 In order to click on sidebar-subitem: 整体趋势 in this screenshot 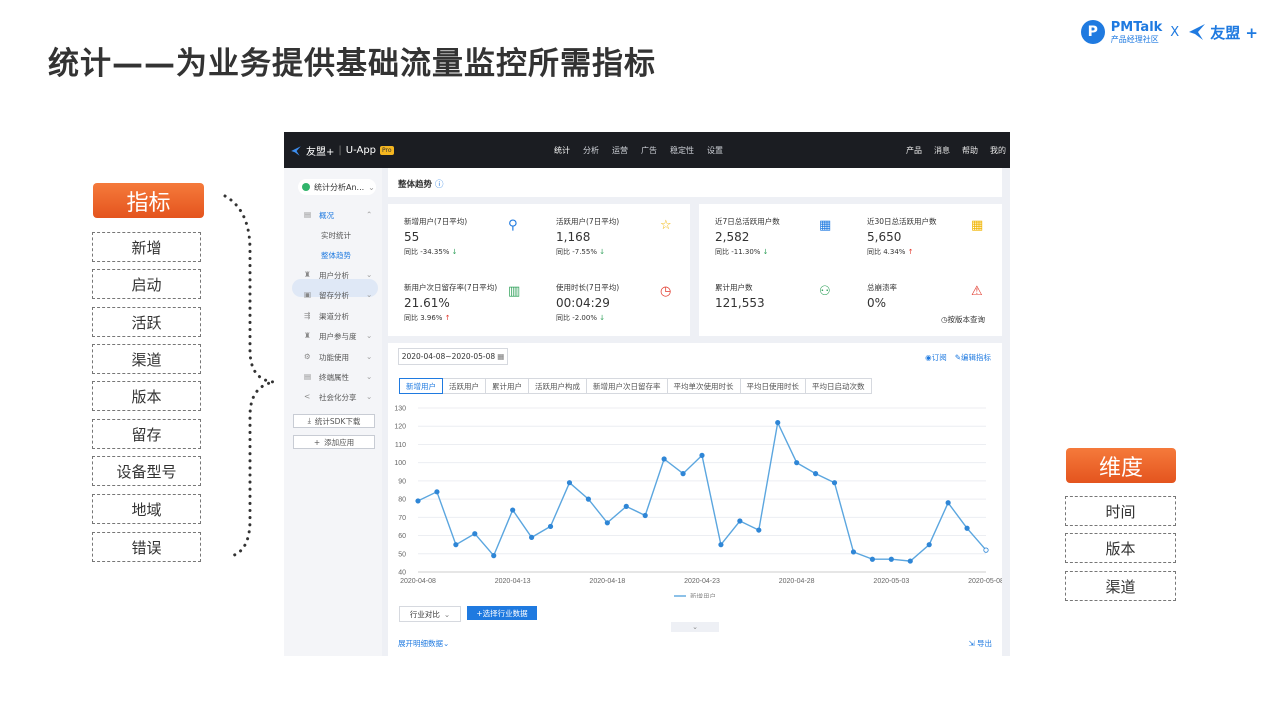, I will do `click(336, 255)`.